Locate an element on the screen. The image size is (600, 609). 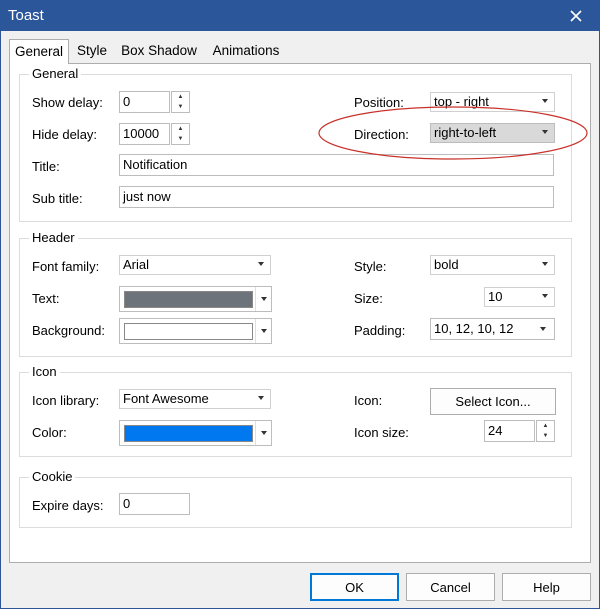
size-select: 10 is located at coordinates (519, 297).